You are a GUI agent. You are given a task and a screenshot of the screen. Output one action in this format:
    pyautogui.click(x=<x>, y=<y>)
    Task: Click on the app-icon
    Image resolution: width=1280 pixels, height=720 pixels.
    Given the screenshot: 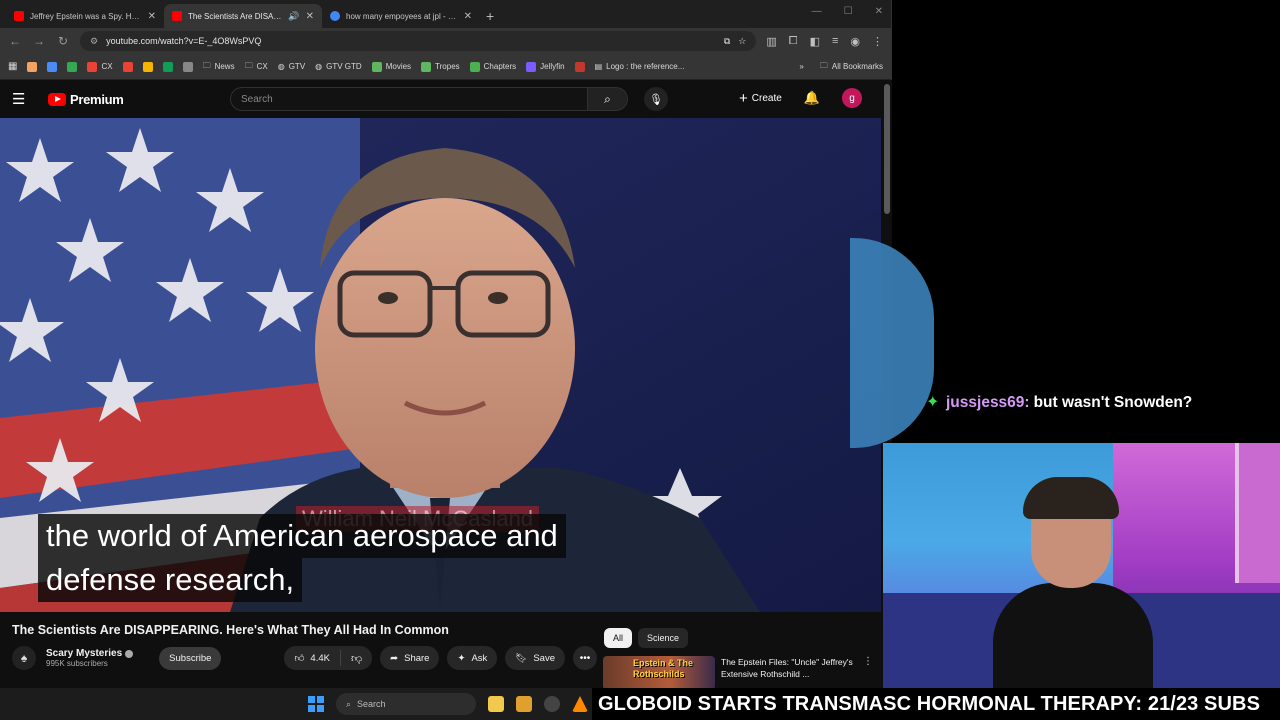 What is the action you would take?
    pyautogui.click(x=524, y=704)
    